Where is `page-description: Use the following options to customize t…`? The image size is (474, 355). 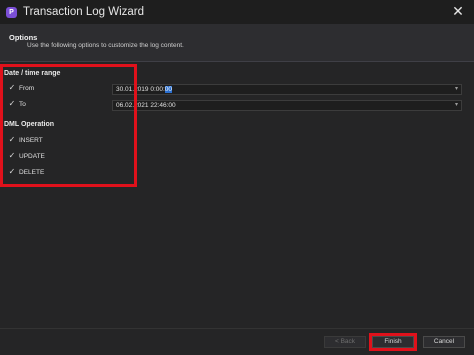
page-description: Use the following options to customize t… is located at coordinates (105, 45).